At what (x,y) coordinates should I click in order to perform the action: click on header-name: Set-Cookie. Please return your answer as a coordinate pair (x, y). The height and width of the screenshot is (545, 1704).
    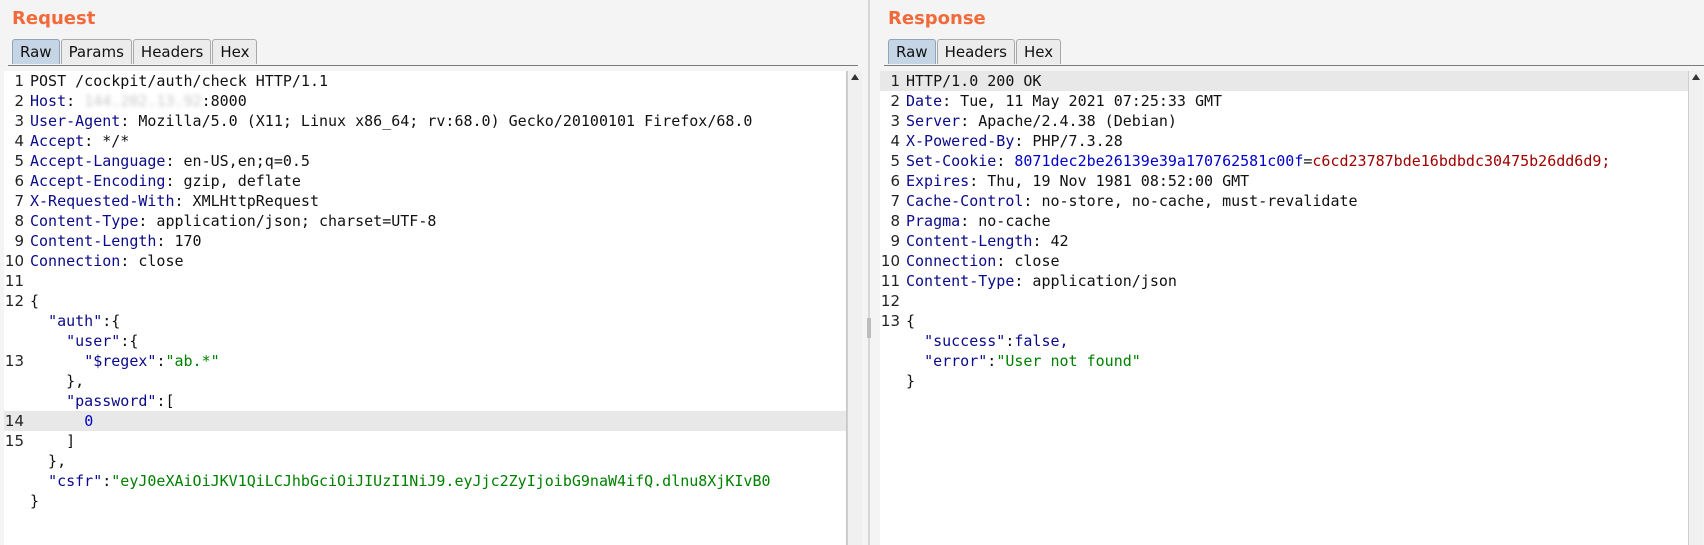
    Looking at the image, I should click on (951, 161).